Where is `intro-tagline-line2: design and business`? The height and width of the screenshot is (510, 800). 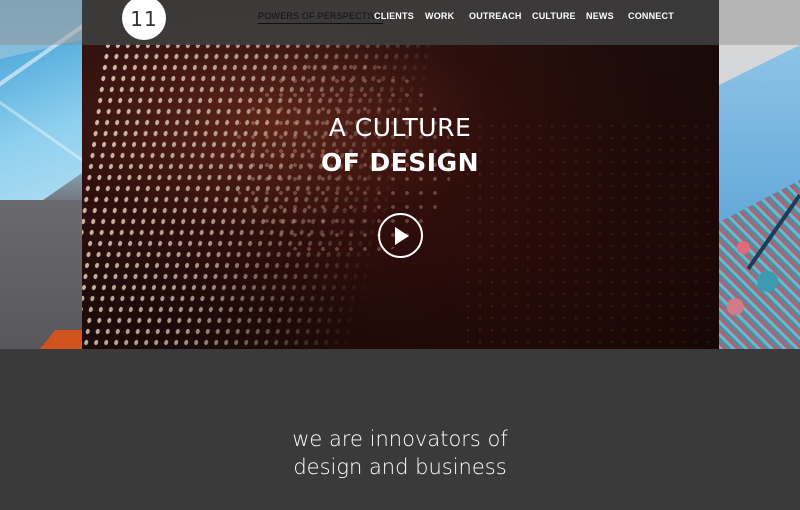 intro-tagline-line2: design and business is located at coordinates (400, 467).